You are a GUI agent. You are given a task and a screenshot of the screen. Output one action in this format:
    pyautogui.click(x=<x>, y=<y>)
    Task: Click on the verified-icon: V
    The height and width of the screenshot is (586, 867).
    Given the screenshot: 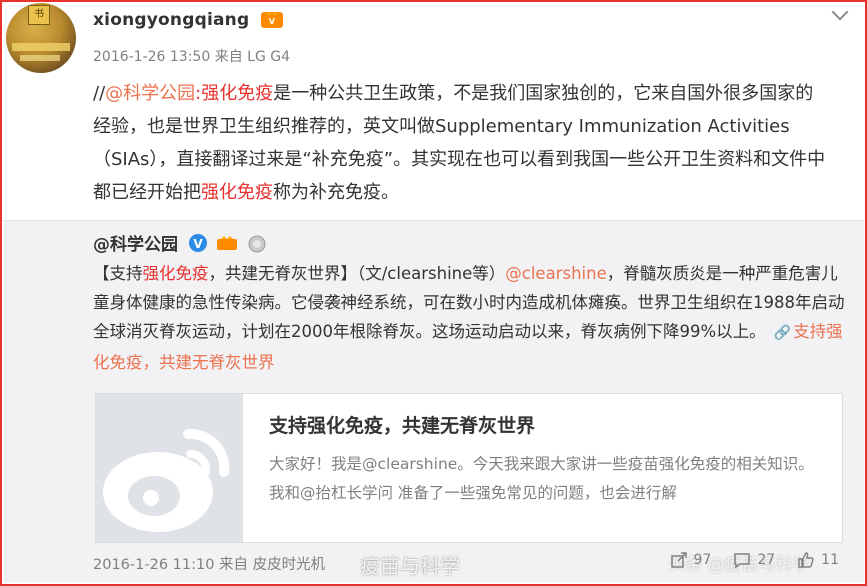 What is the action you would take?
    pyautogui.click(x=197, y=243)
    